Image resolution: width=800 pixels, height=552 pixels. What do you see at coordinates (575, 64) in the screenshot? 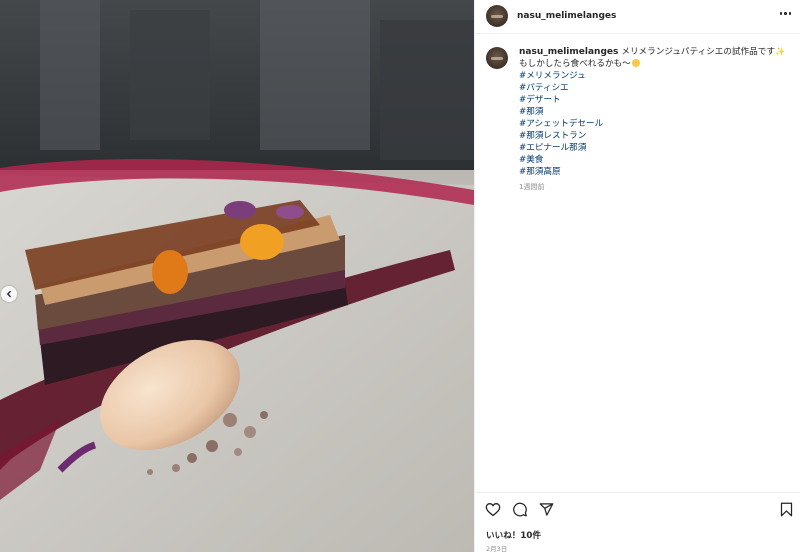
I see `caption-line-2: もしかしたら食べれるかも〜` at bounding box center [575, 64].